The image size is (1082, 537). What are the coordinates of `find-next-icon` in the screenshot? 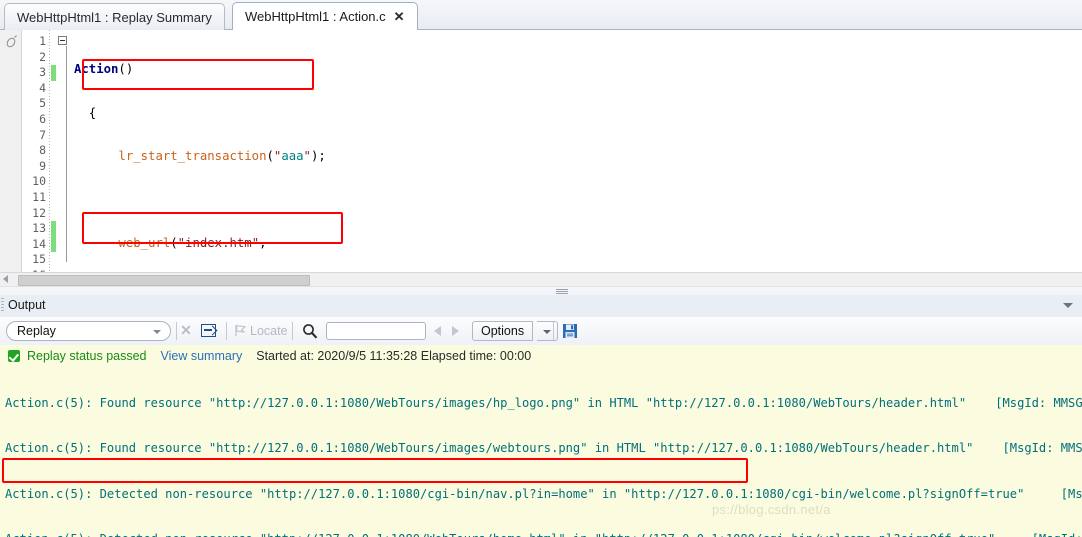 It's located at (455, 331).